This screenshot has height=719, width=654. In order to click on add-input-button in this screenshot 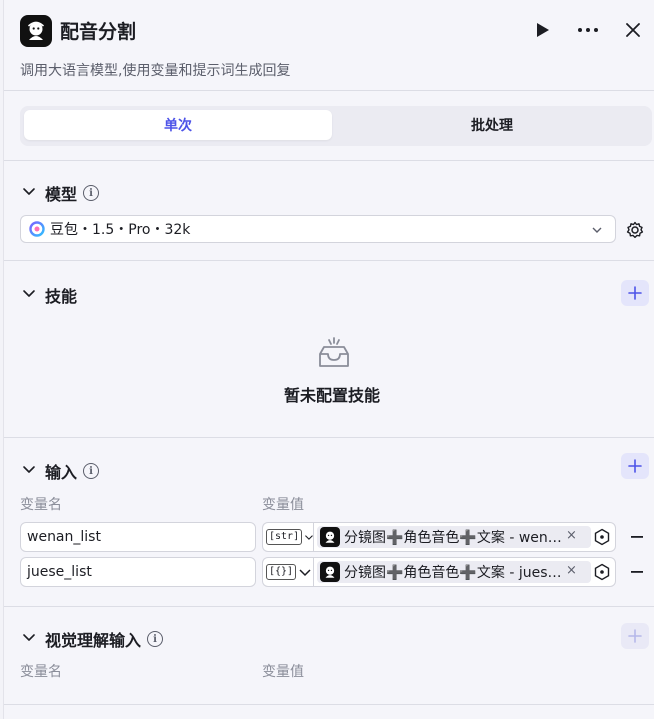, I will do `click(635, 466)`.